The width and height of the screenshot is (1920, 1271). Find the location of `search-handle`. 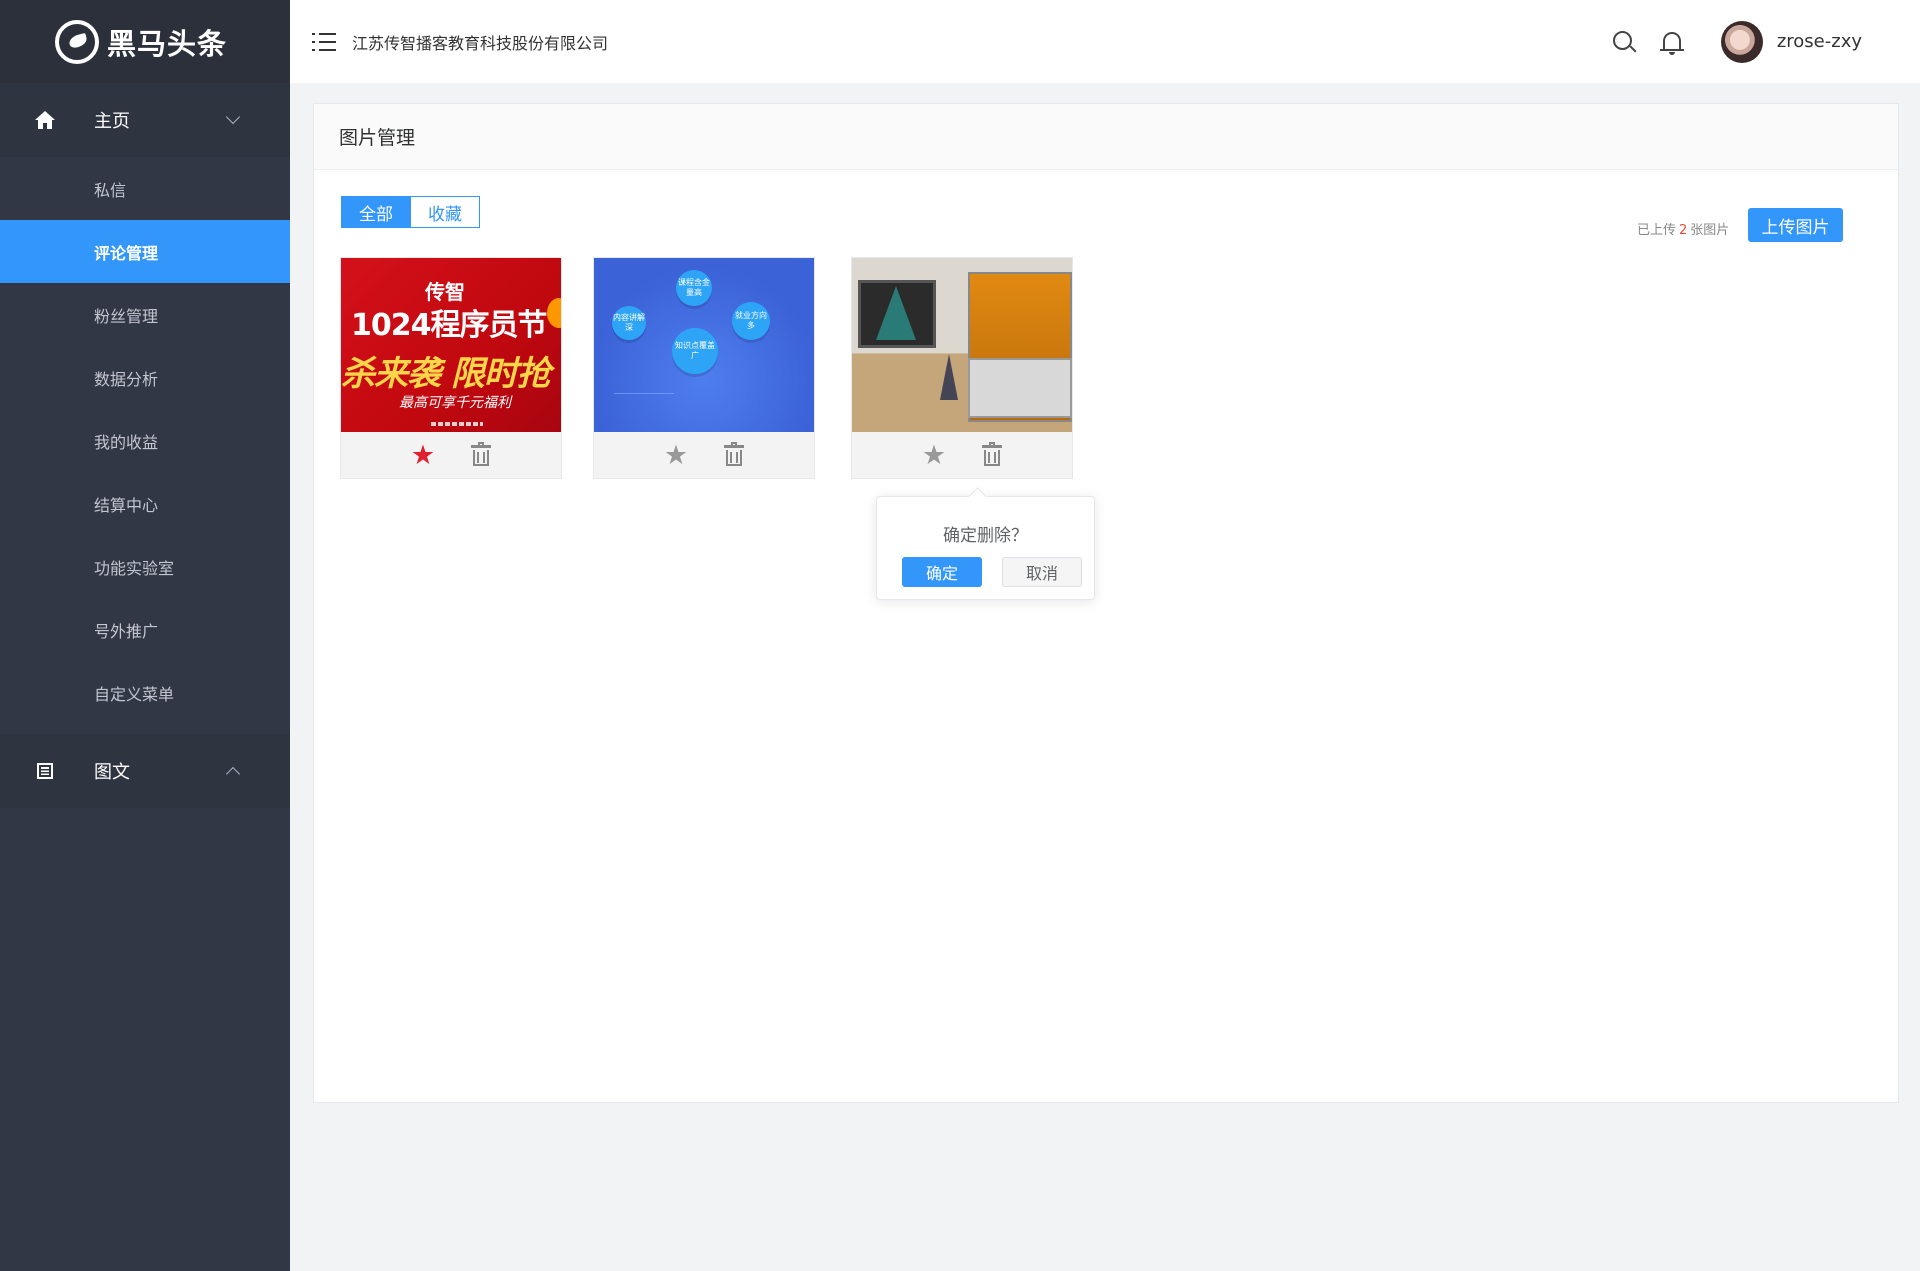

search-handle is located at coordinates (1633, 48).